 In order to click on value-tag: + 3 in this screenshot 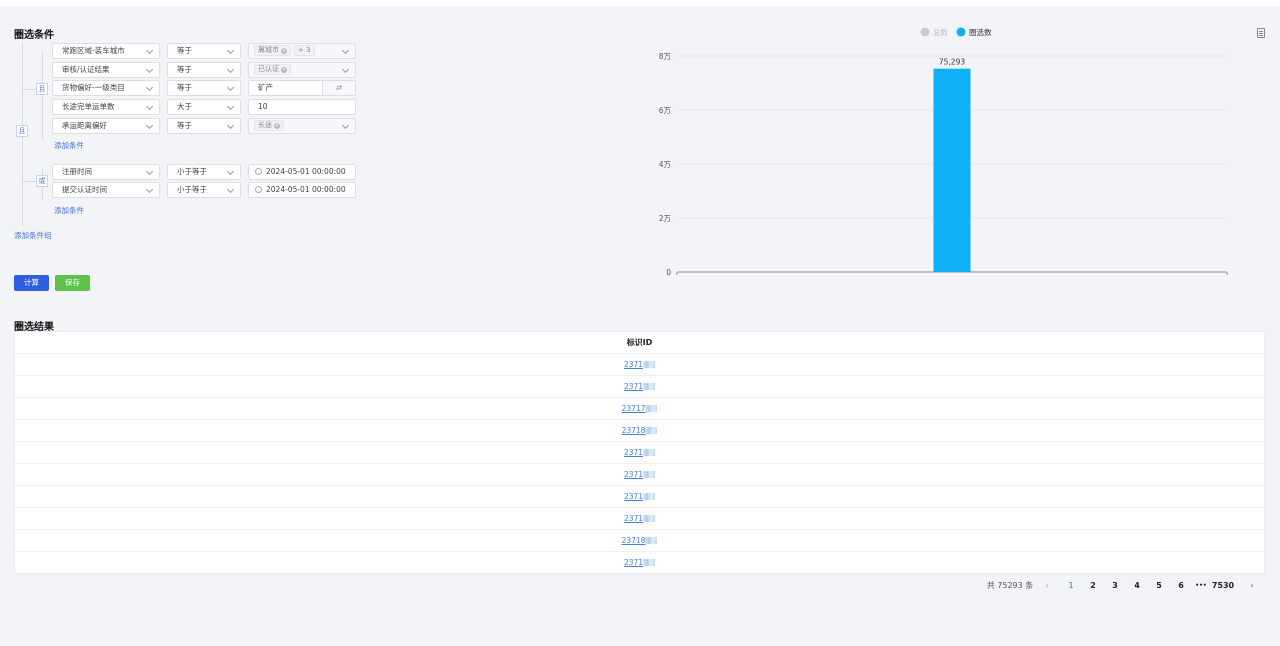, I will do `click(304, 50)`.